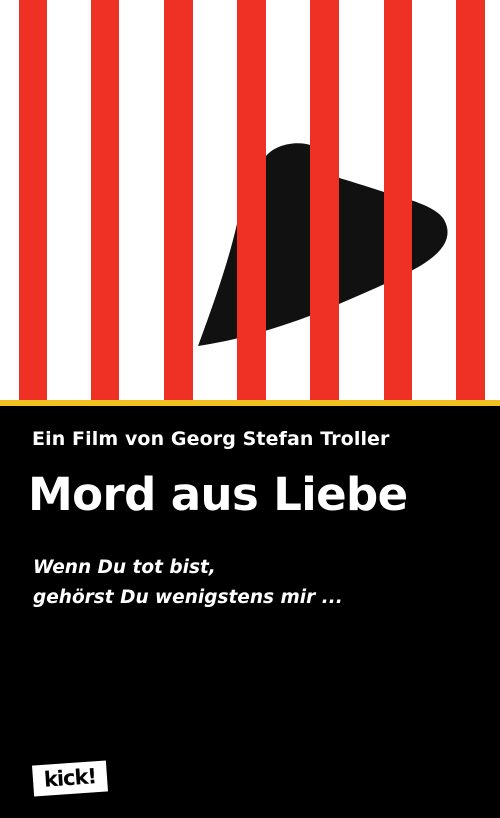  I want to click on kick-logo: kick!, so click(70, 778).